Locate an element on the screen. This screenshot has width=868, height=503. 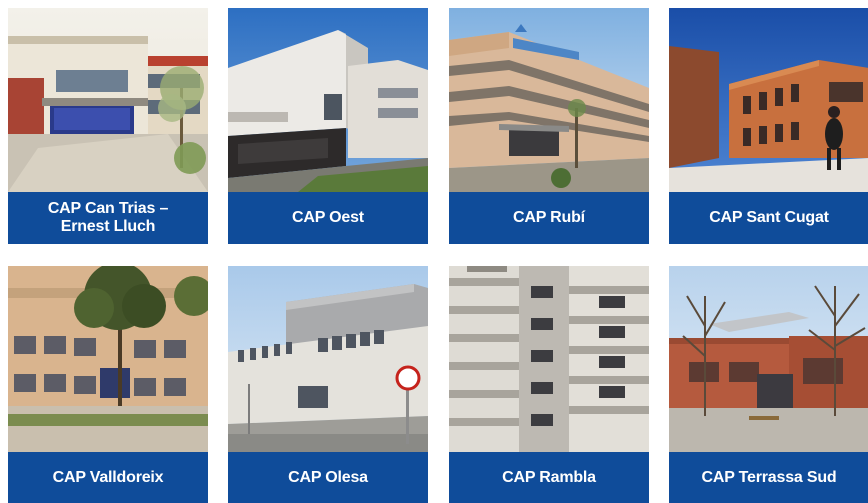
clinic-name: CAP Rubí is located at coordinates (549, 217).